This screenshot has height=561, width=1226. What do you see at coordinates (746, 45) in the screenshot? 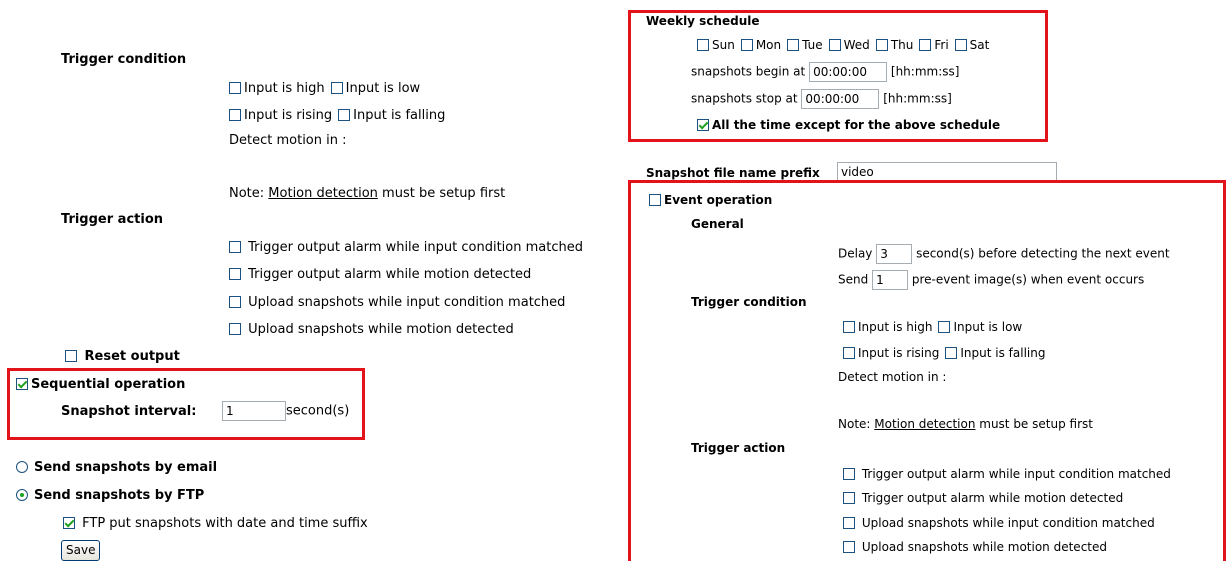
I see `day-mon-checkbox` at bounding box center [746, 45].